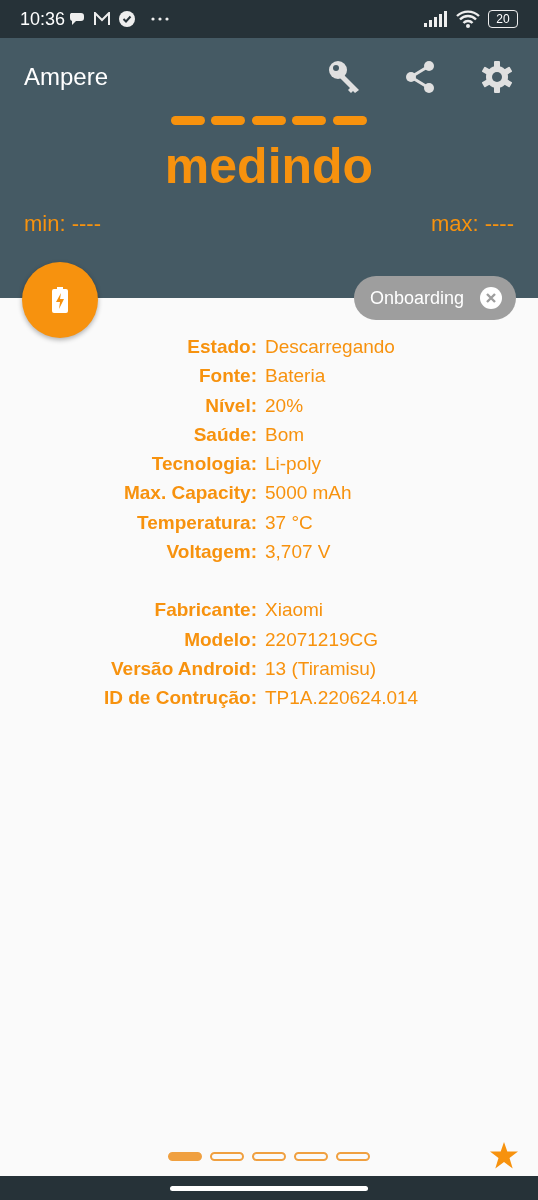 Image resolution: width=538 pixels, height=1200 pixels. I want to click on home-indicator, so click(269, 1188).